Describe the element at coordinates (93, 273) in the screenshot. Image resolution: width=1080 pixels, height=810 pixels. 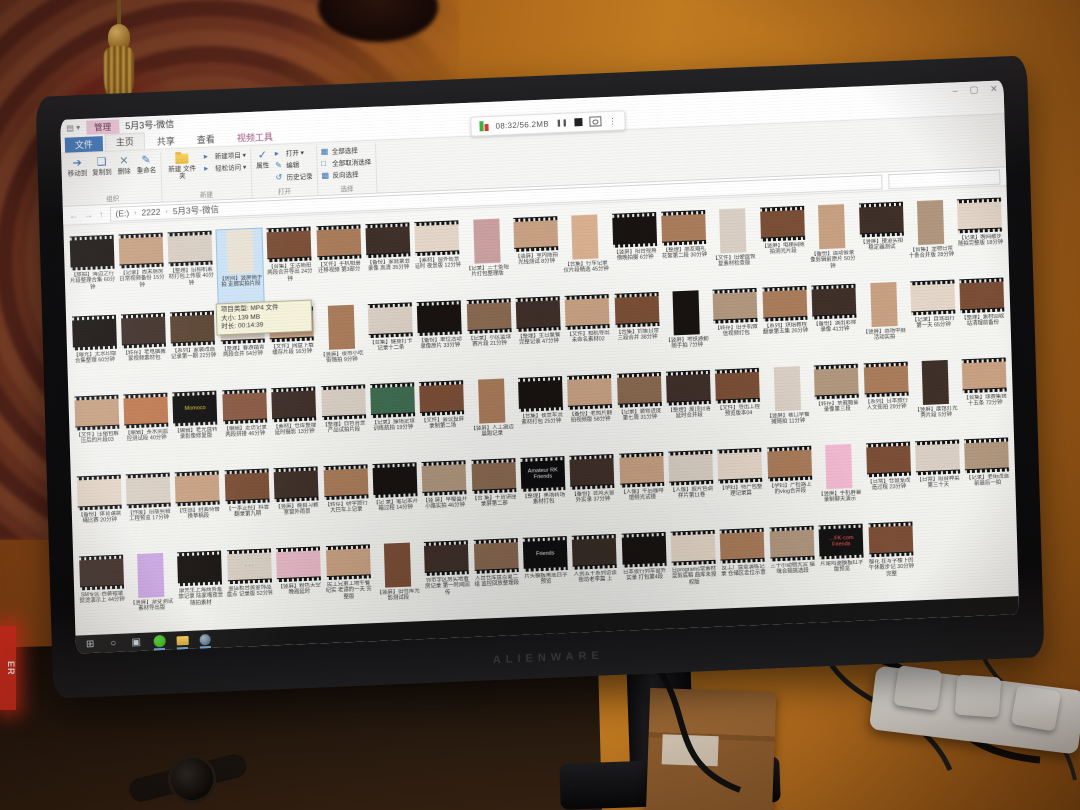
I see `file-item: 【旅拍】海边之行片段整理合集 60分钟` at that location.